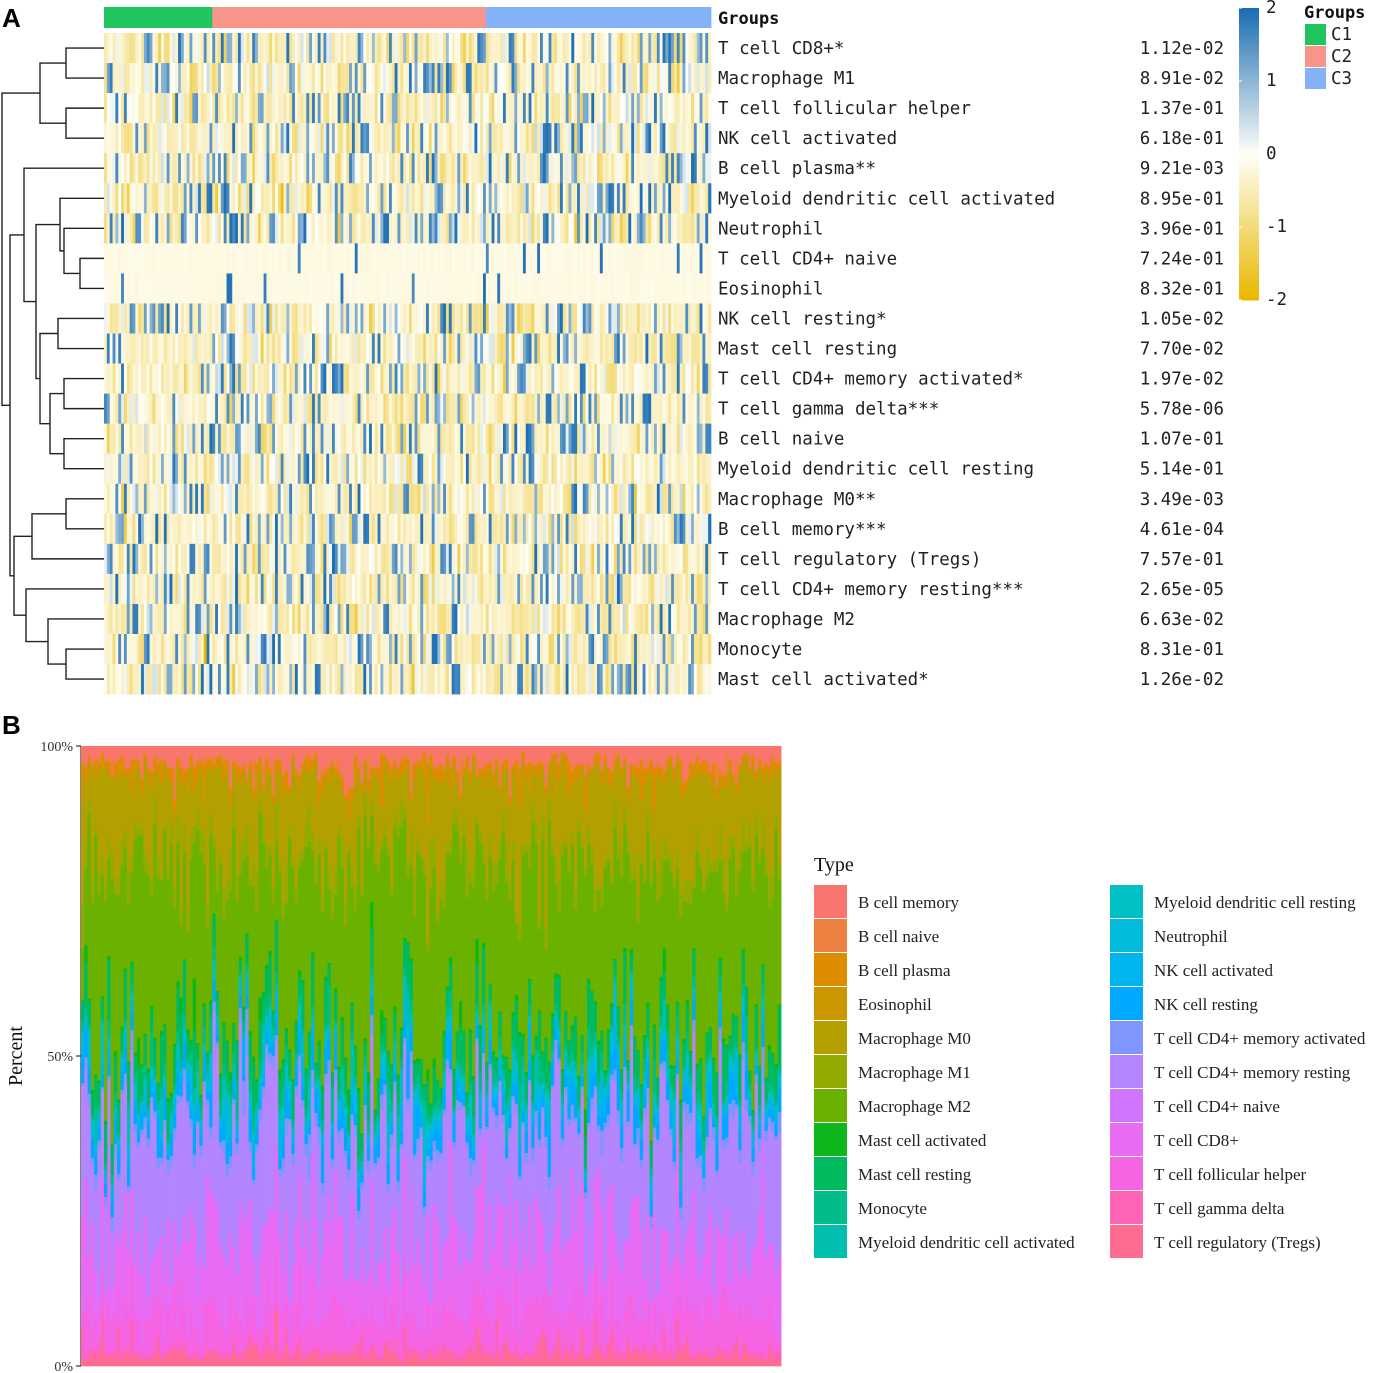  What do you see at coordinates (408, 17) in the screenshot?
I see `group-annotation-bar` at bounding box center [408, 17].